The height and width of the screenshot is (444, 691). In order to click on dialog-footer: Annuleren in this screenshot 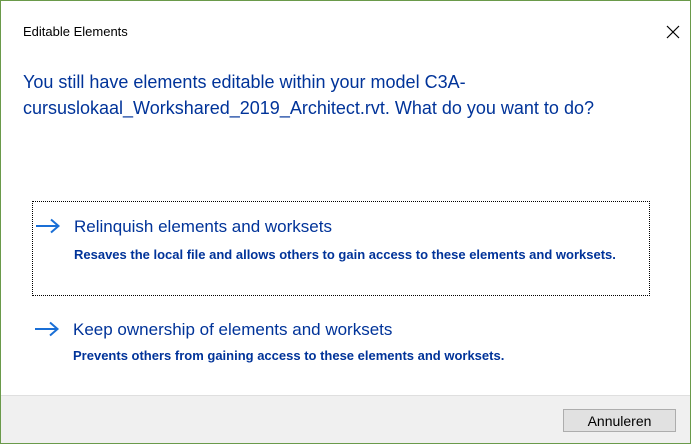, I will do `click(345, 419)`.